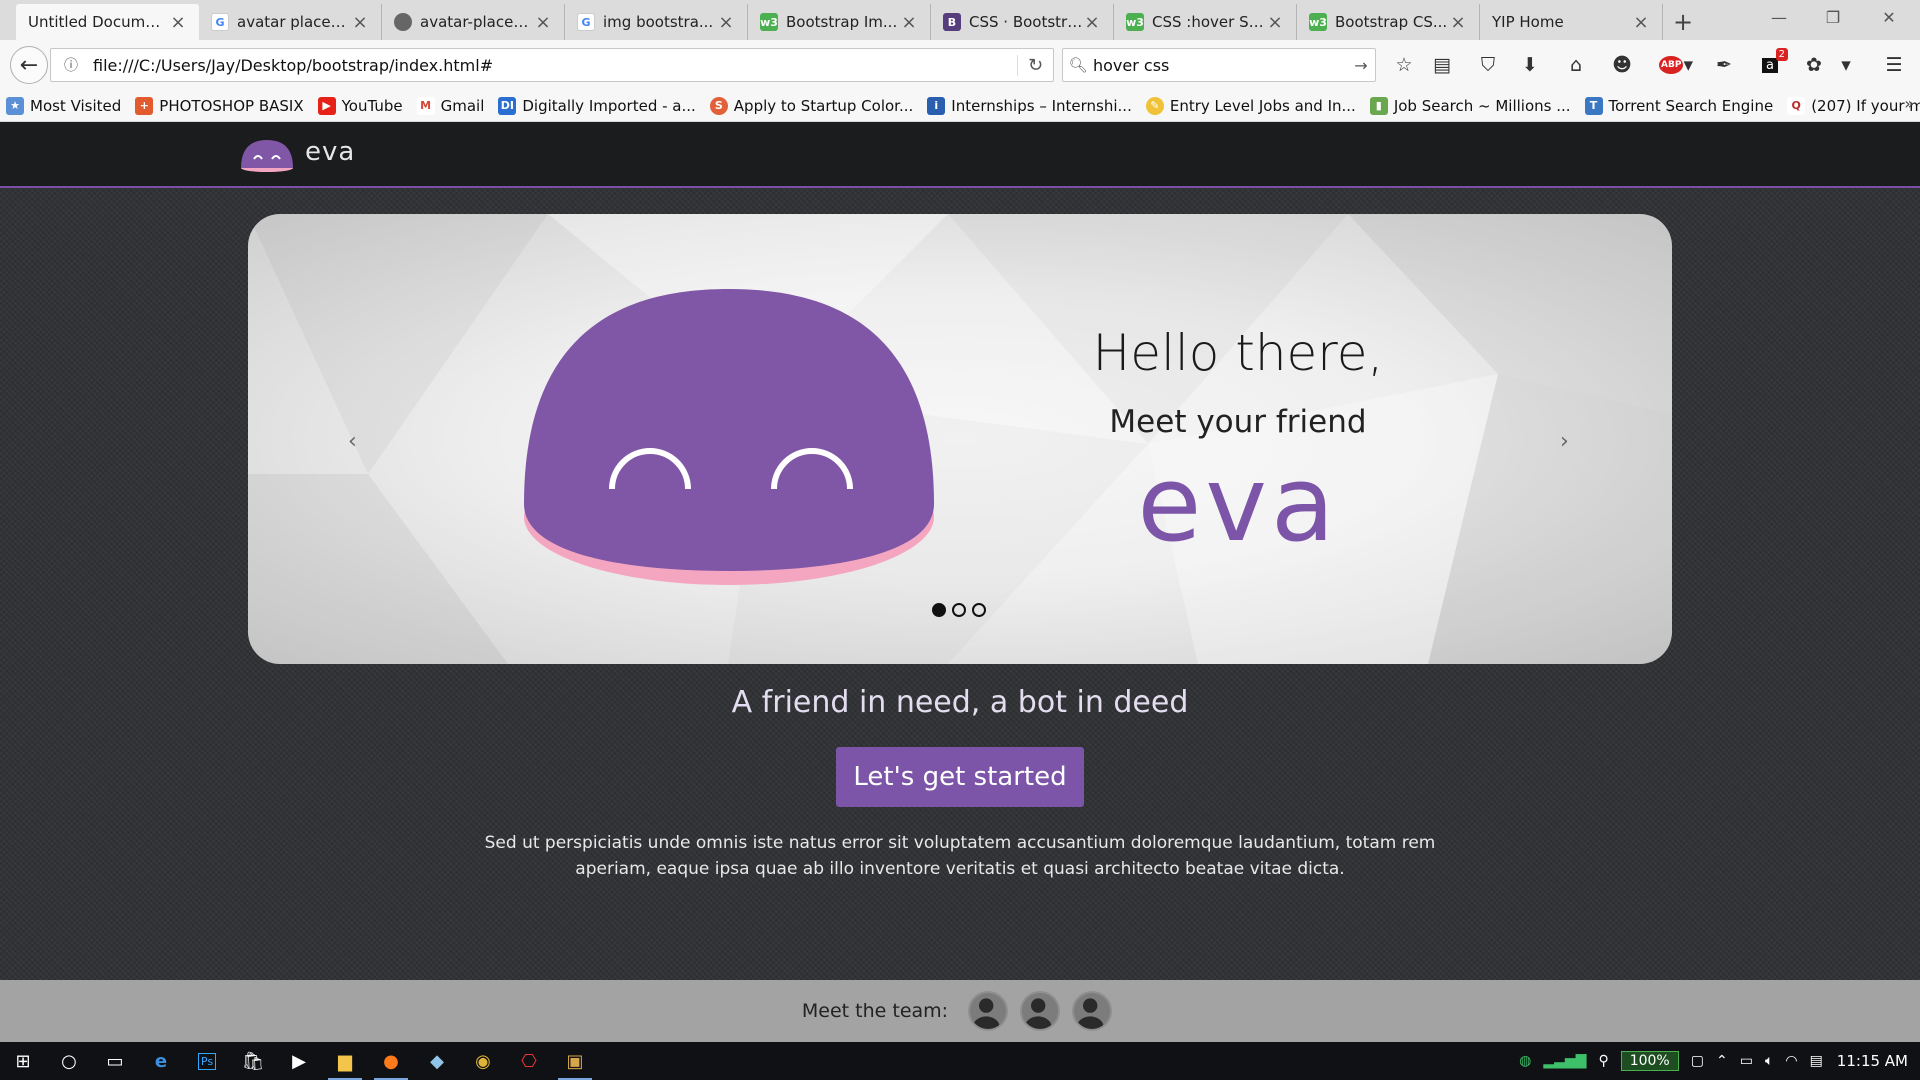  I want to click on clock: 11:15 AM, so click(1872, 1061).